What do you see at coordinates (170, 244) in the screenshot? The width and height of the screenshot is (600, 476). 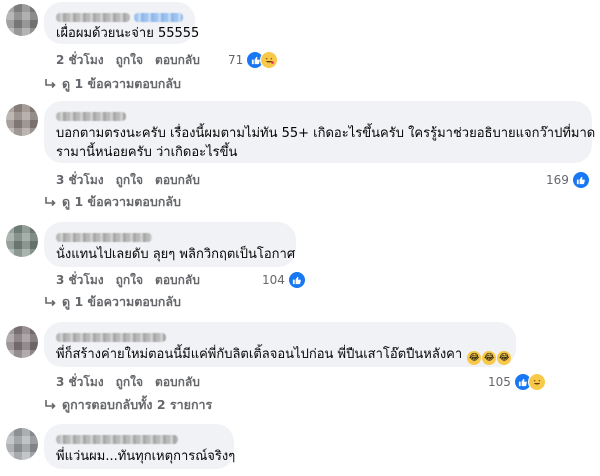 I see `comment-bubble: นั่งแทนไปเลยดับ ลุยๆ พลิกวิกฤตเป็นโอกาศ` at bounding box center [170, 244].